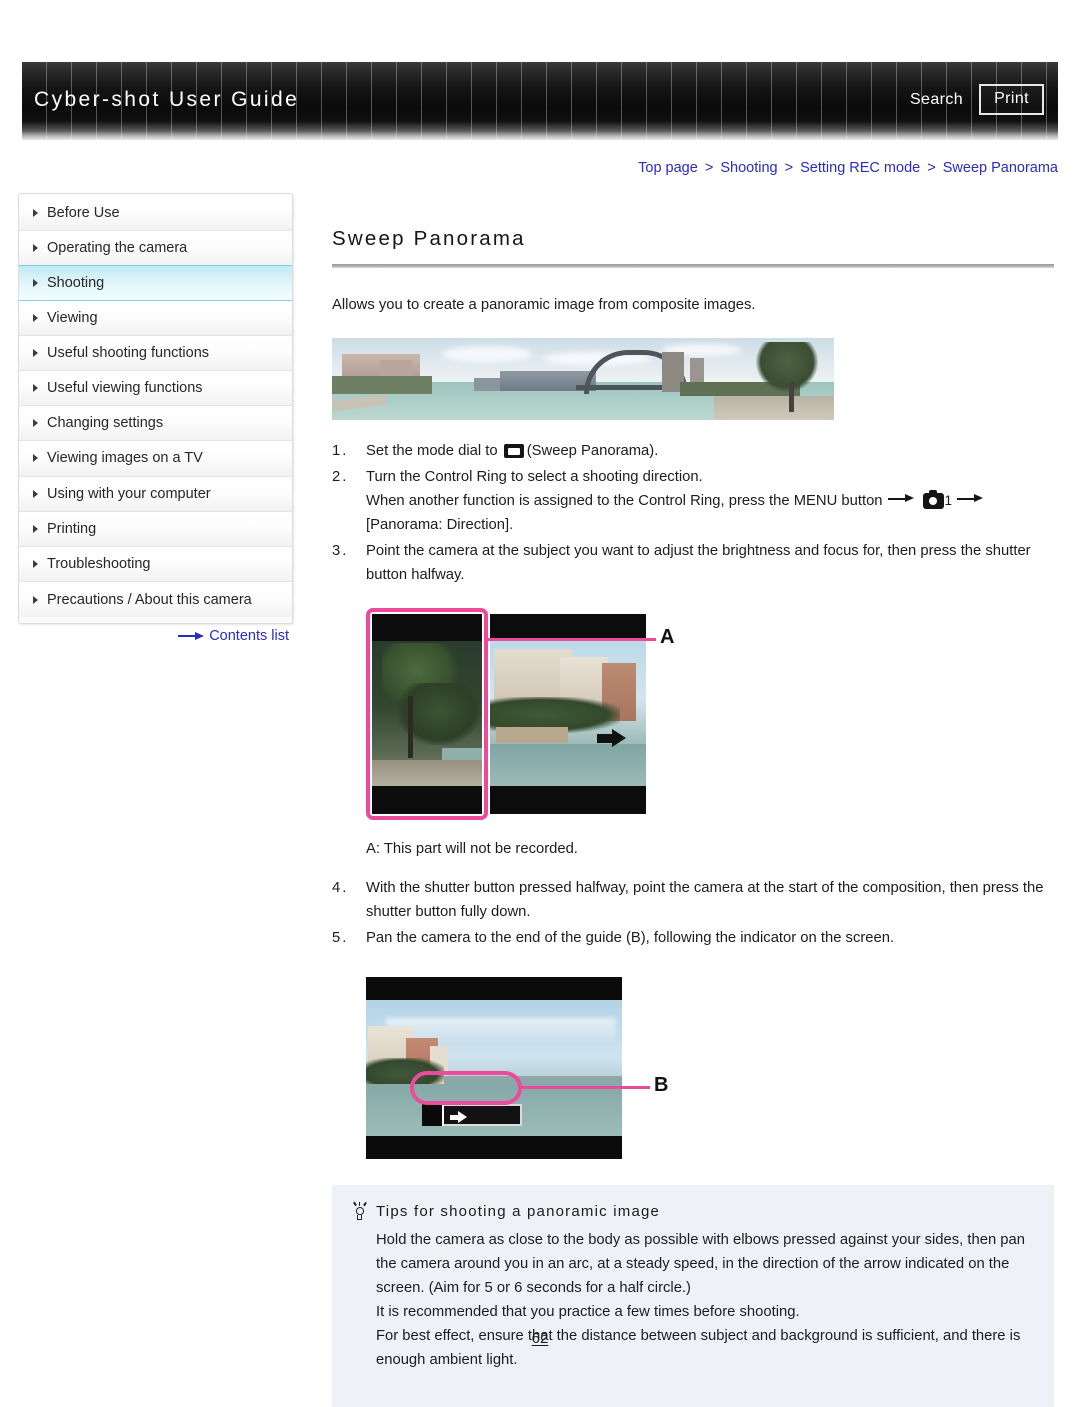  Describe the element at coordinates (429, 238) in the screenshot. I see `page-title: Sweep Panorama` at that location.